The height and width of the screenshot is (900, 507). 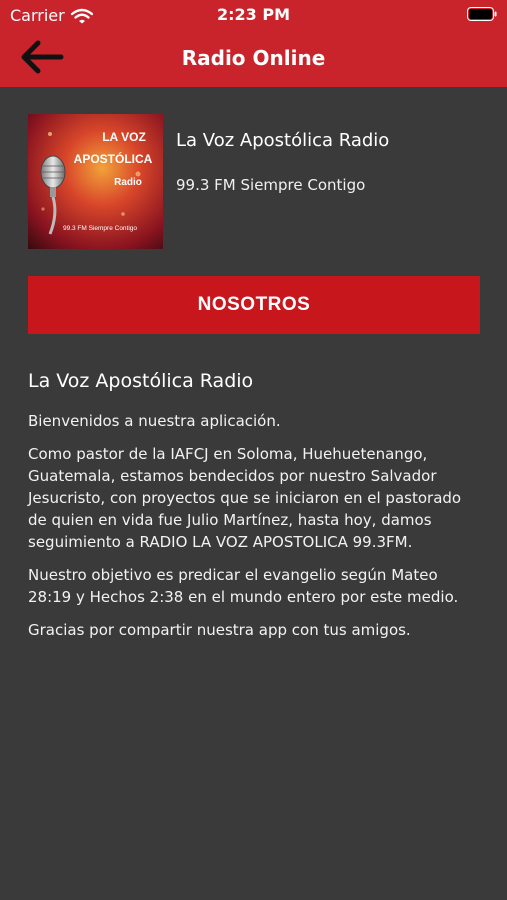 I want to click on page-title: Radio Online, so click(x=253, y=58).